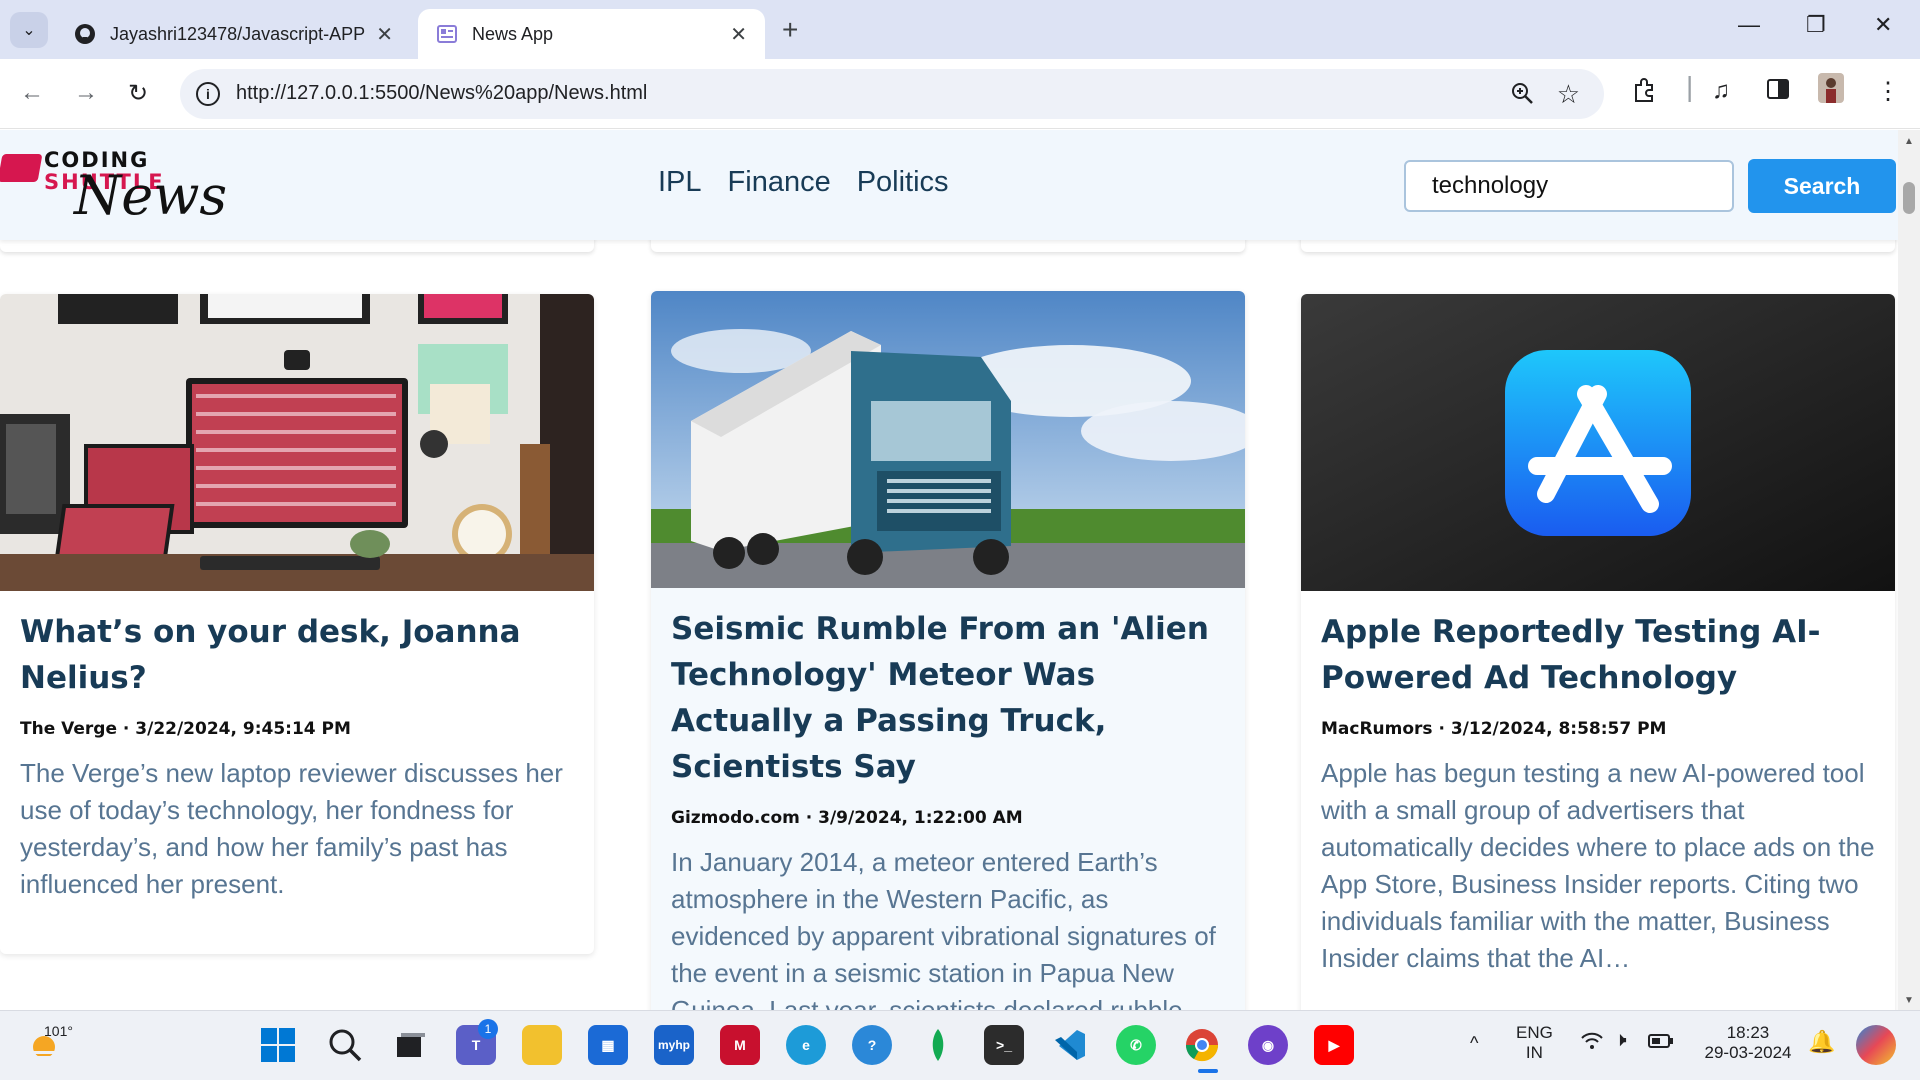 The image size is (1920, 1080). What do you see at coordinates (1831, 91) in the screenshot?
I see `profile-avatar` at bounding box center [1831, 91].